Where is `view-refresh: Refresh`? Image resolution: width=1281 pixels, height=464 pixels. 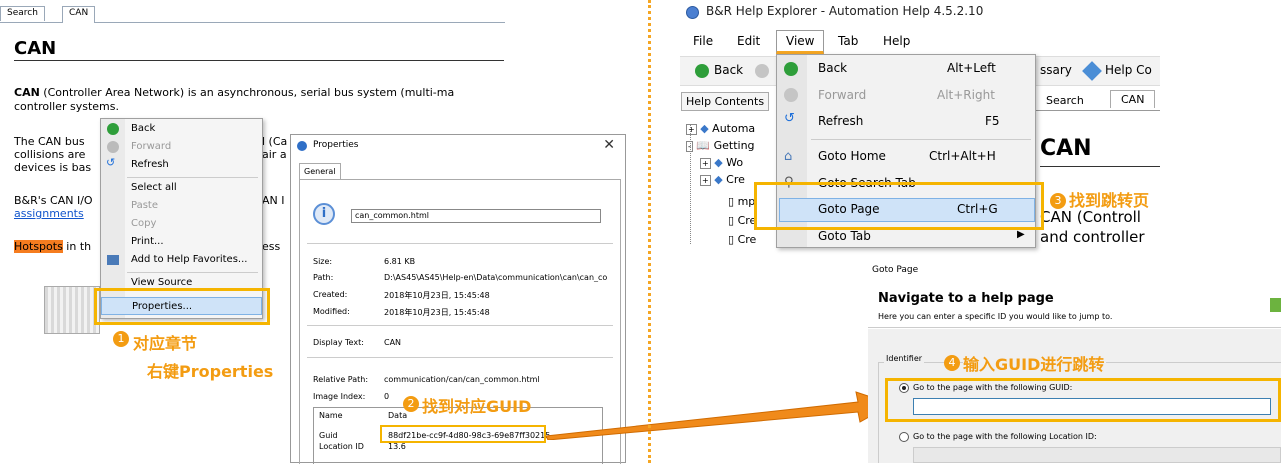
view-refresh: Refresh is located at coordinates (840, 121).